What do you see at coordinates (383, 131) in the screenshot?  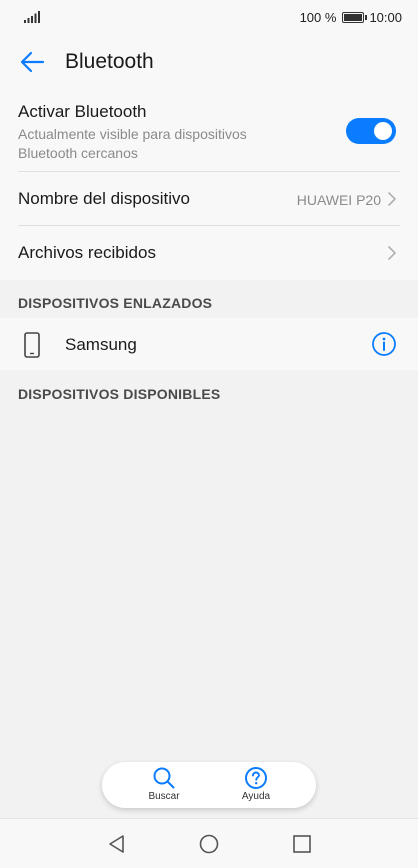 I see `toggle-knob` at bounding box center [383, 131].